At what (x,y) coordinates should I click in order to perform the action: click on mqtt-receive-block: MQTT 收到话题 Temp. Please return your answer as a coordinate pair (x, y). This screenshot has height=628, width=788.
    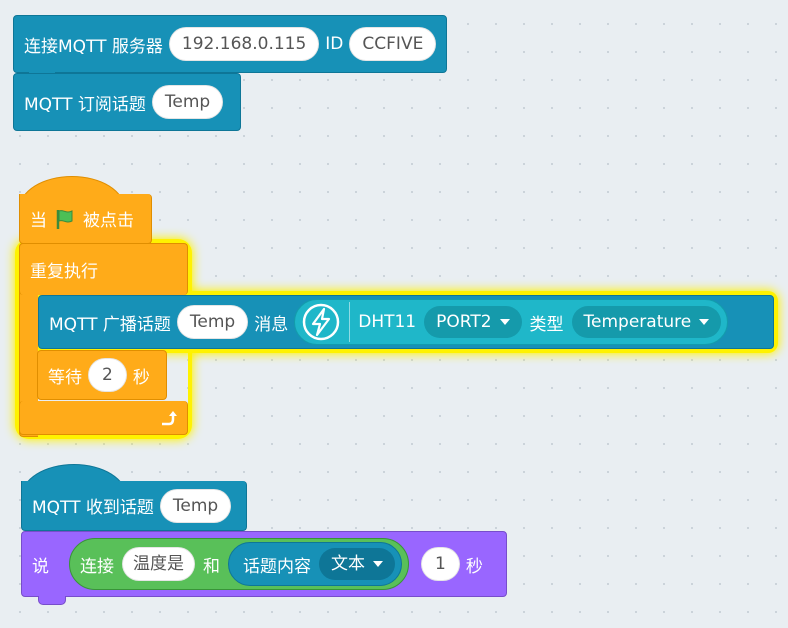
    Looking at the image, I should click on (134, 506).